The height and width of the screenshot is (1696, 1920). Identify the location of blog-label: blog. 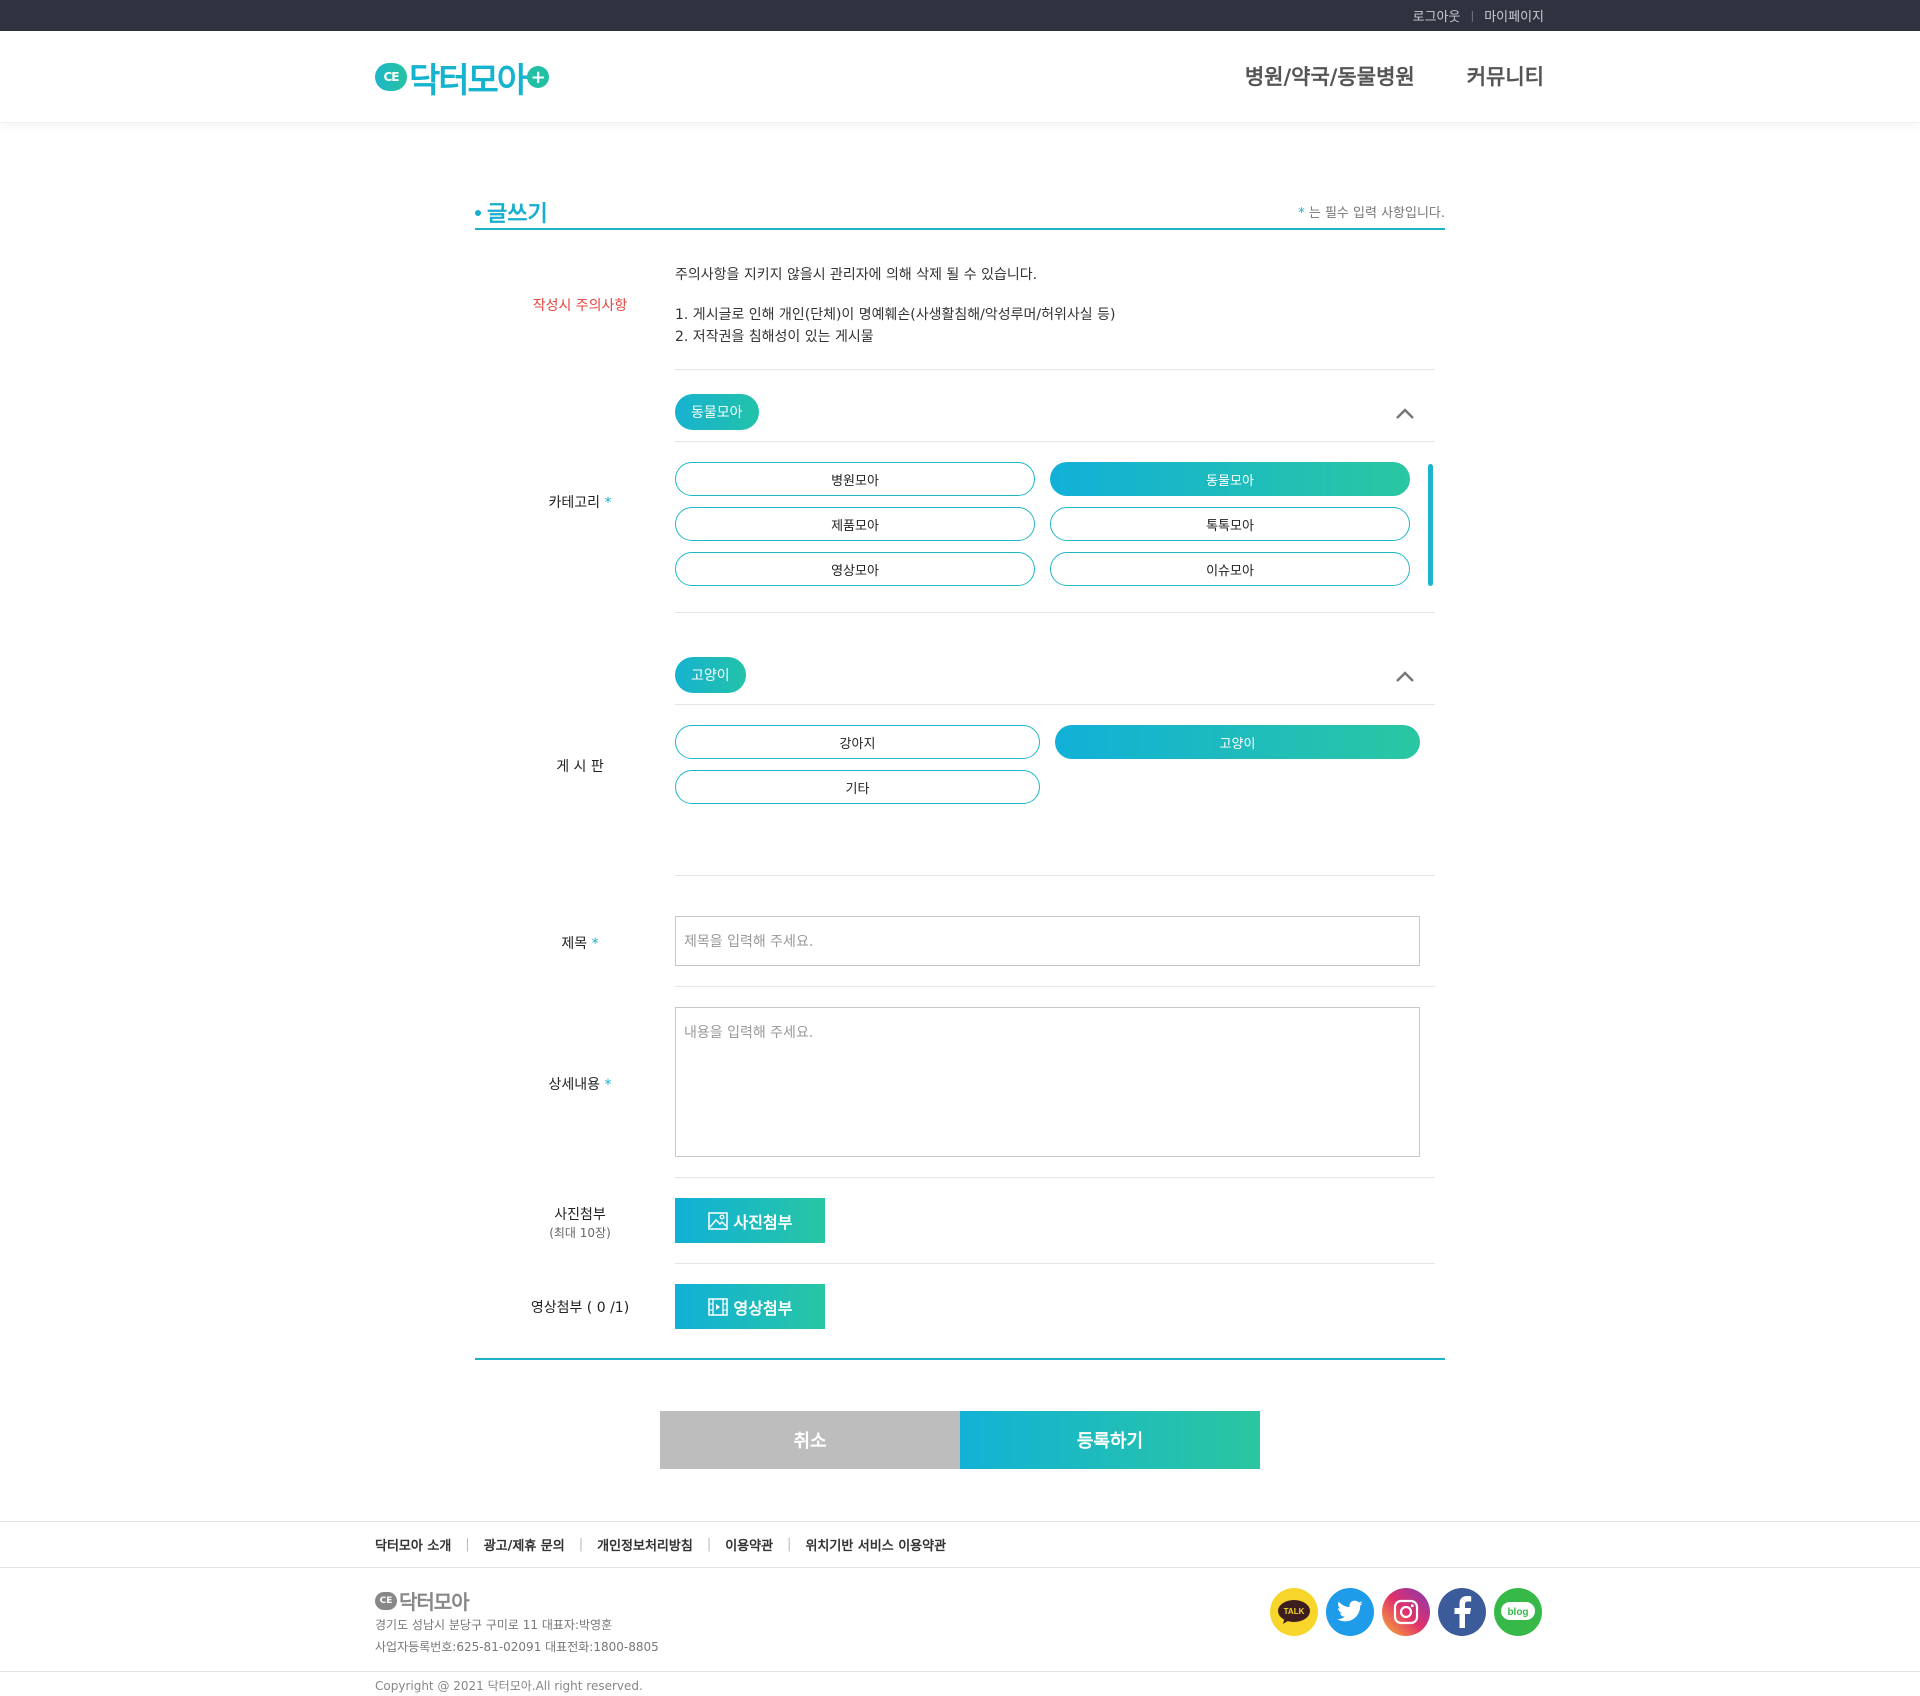
(1517, 1612).